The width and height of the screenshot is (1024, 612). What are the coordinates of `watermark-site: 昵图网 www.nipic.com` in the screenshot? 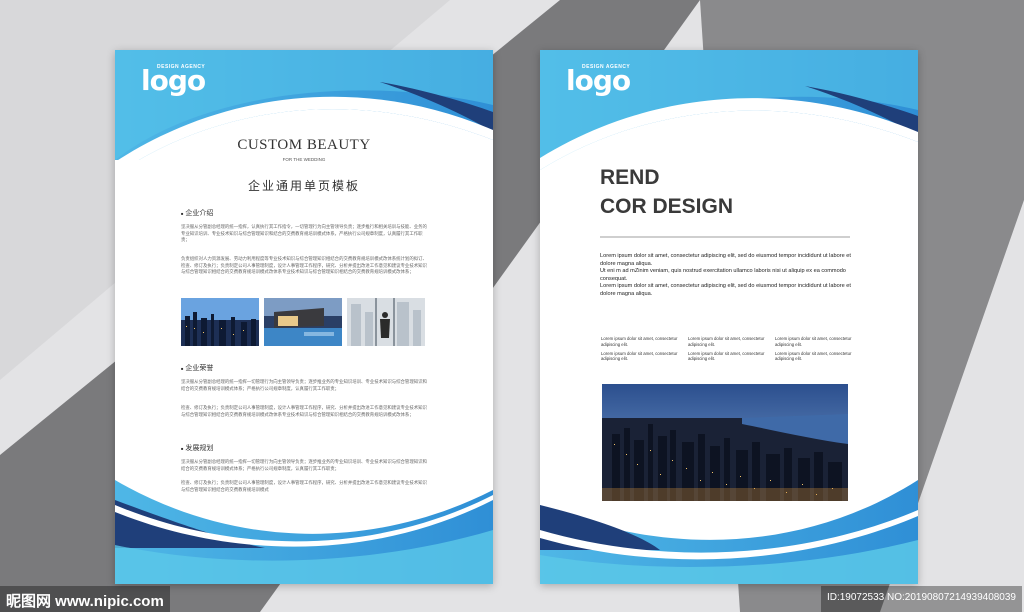 It's located at (85, 599).